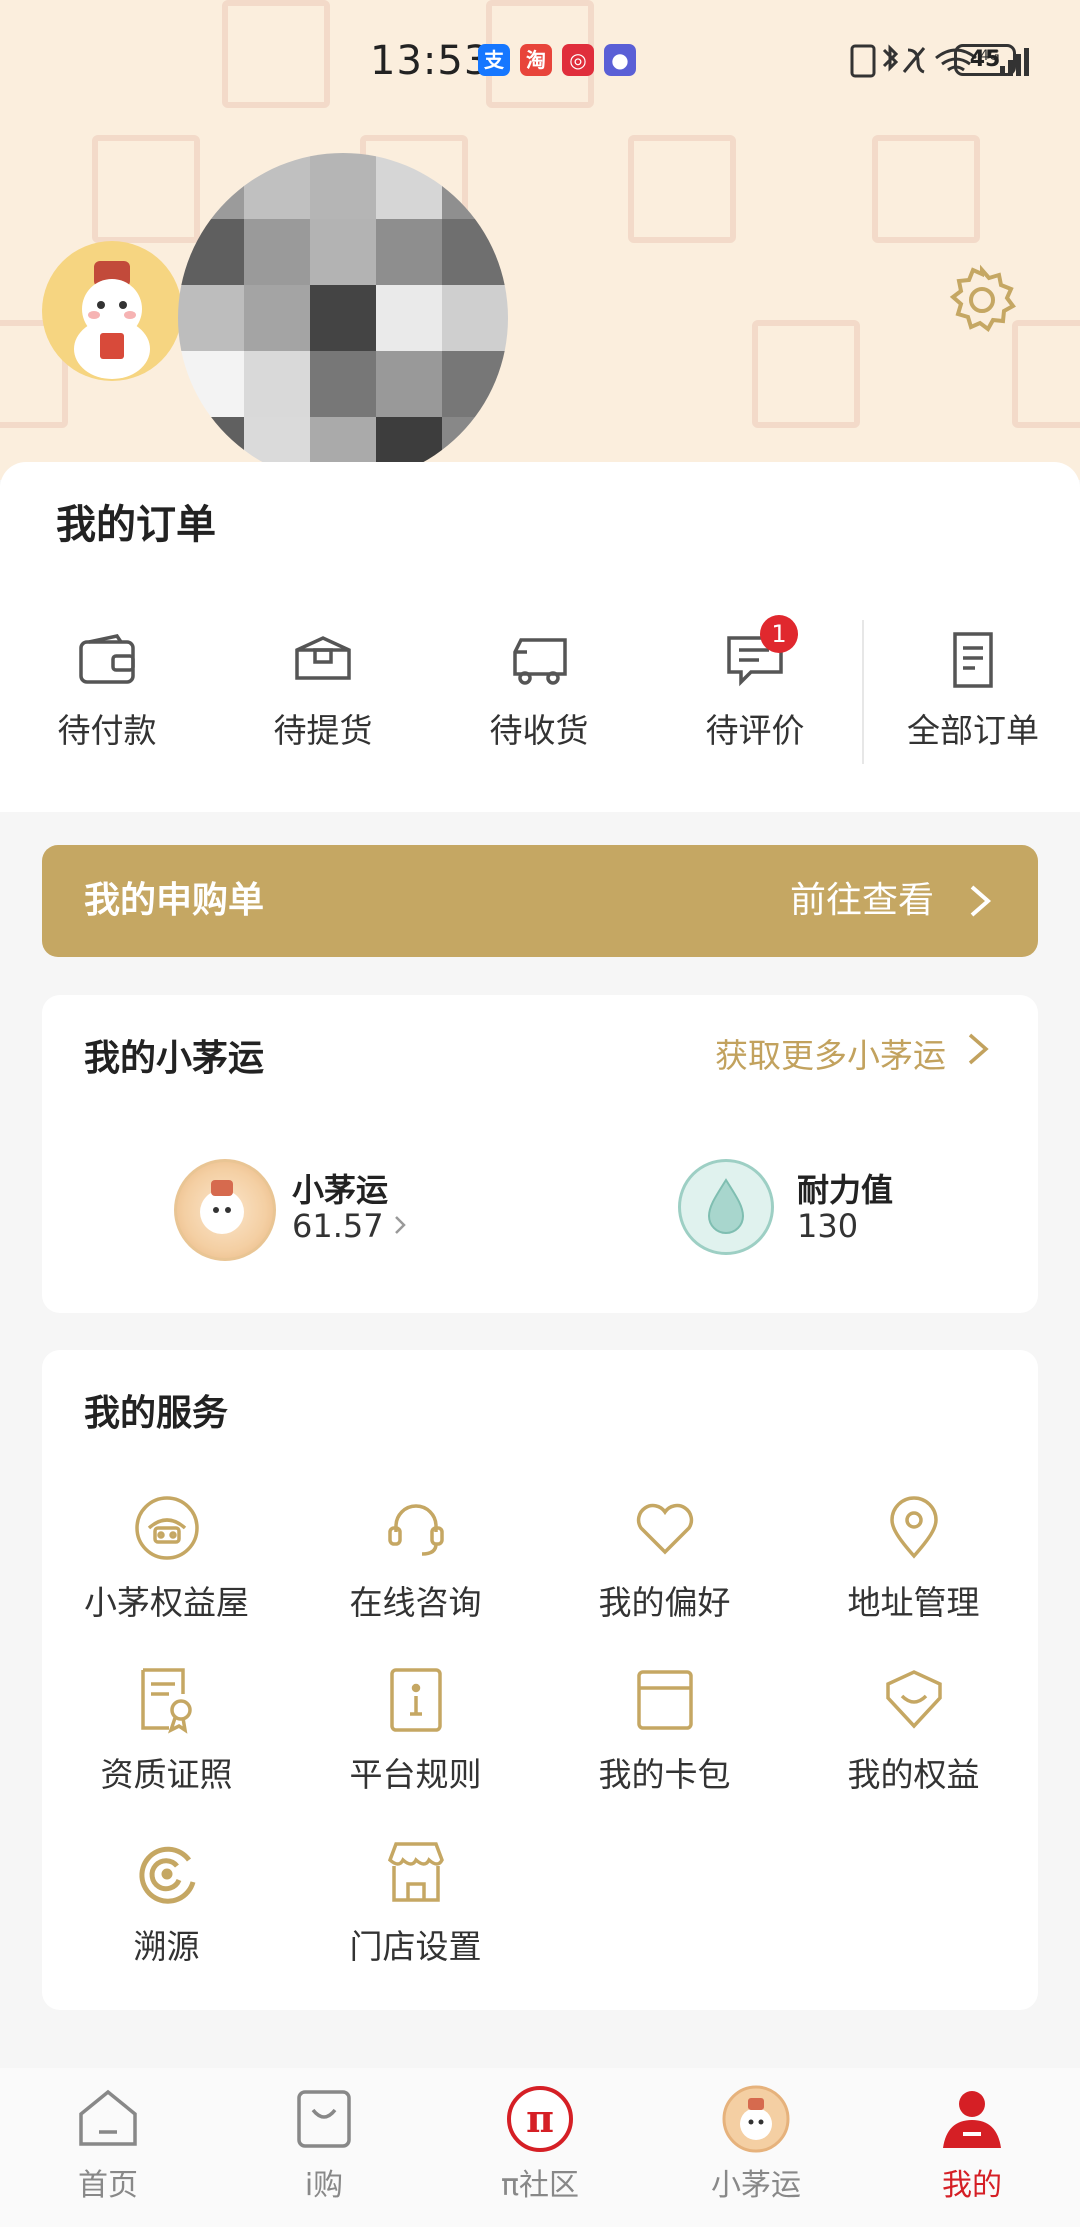 The height and width of the screenshot is (2227, 1080). I want to click on service-certificates: 资质证照, so click(166, 1730).